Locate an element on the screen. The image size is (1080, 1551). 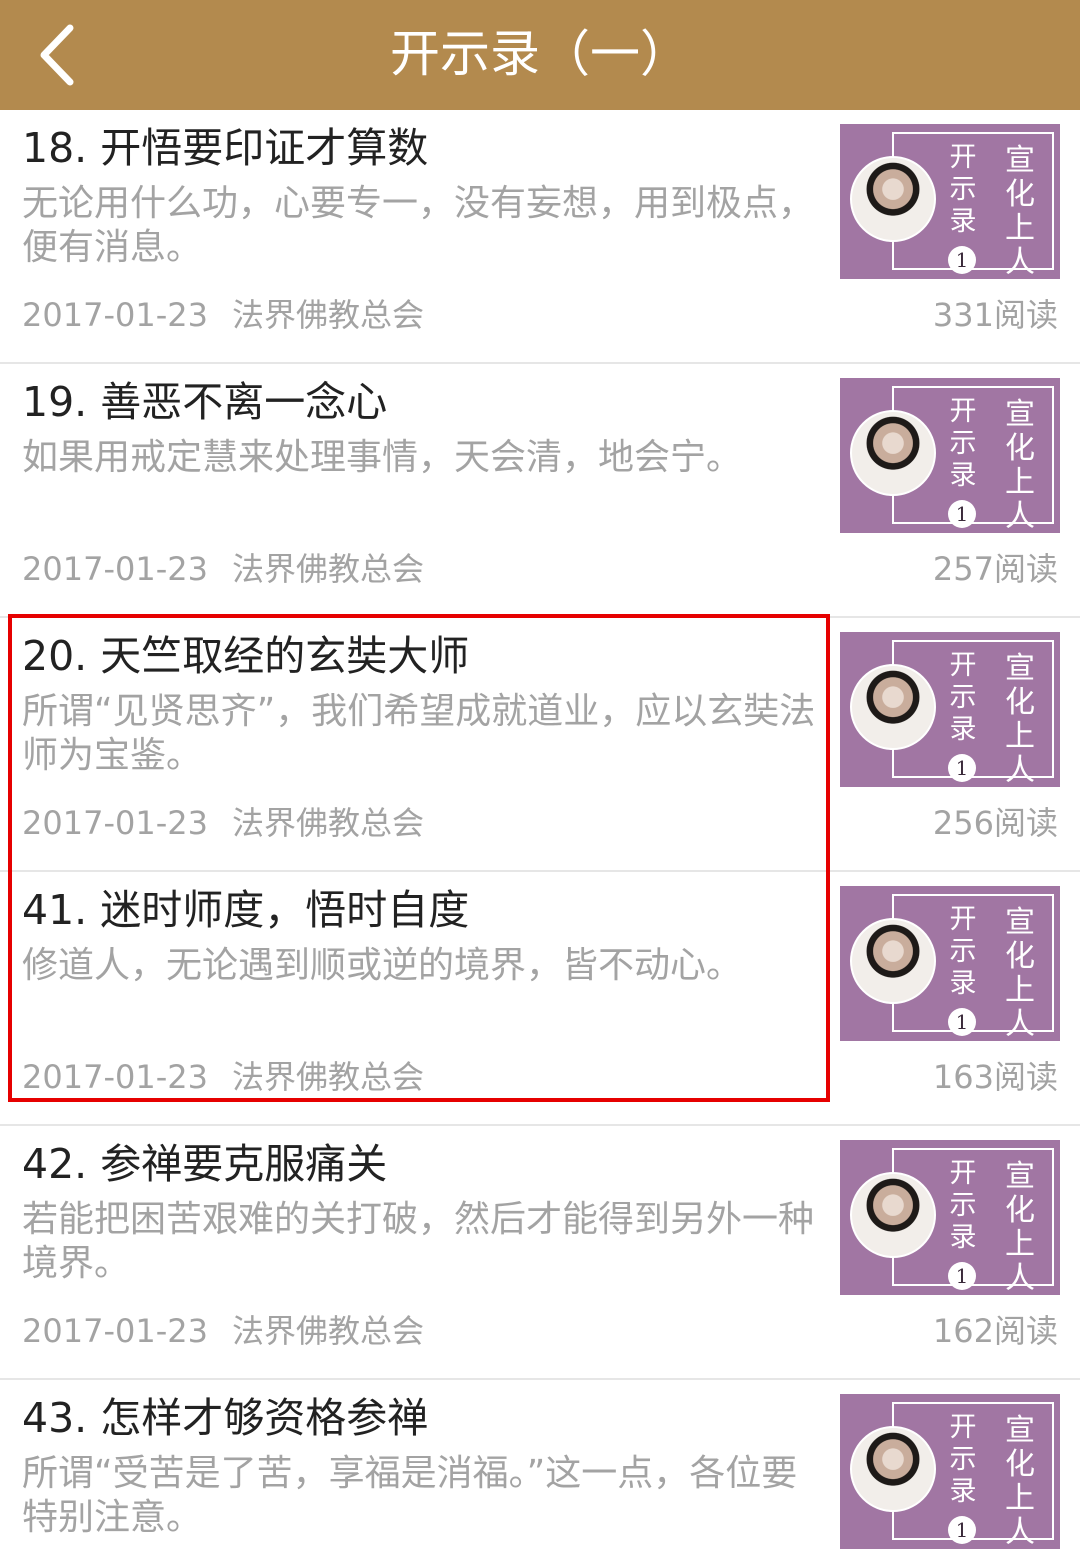
article-title: 42. 参禅要克服痛关 is located at coordinates (205, 1164).